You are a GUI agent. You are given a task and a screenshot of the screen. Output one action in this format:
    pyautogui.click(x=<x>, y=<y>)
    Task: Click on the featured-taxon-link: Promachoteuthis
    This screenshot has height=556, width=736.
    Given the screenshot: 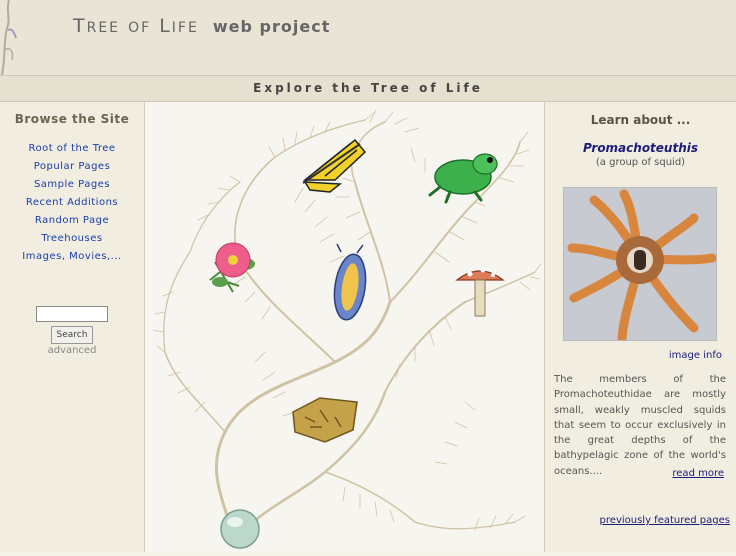 What is the action you would take?
    pyautogui.click(x=640, y=148)
    